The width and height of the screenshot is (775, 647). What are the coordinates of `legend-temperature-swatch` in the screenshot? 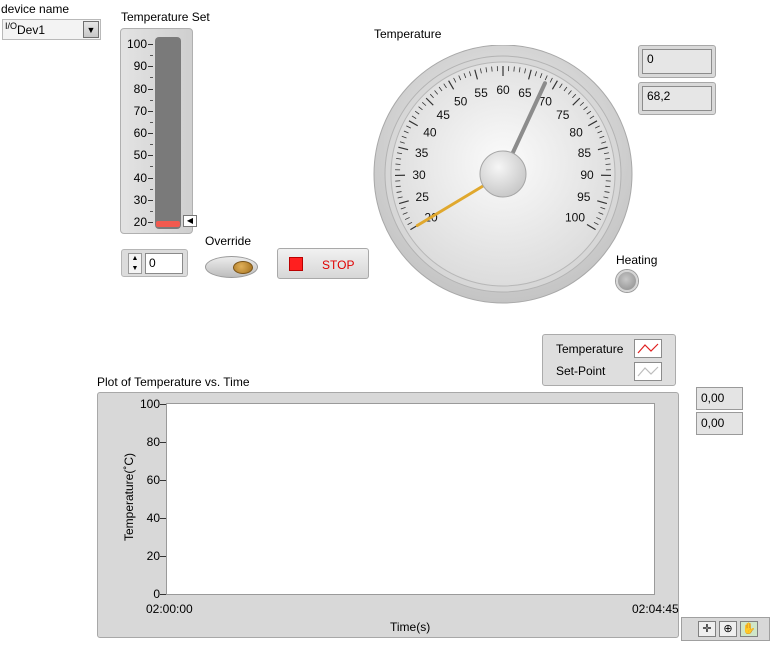 It's located at (648, 348).